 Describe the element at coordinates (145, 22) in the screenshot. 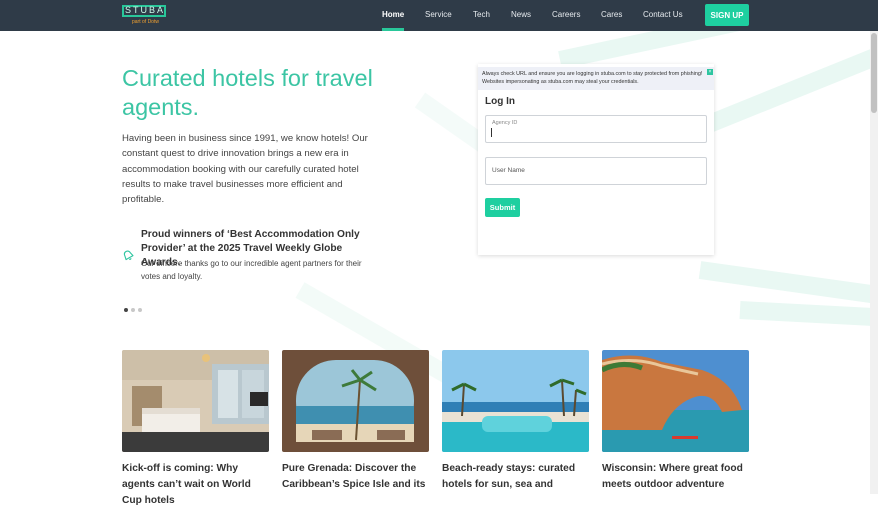

I see `logo-tagline: part of Dotw` at that location.